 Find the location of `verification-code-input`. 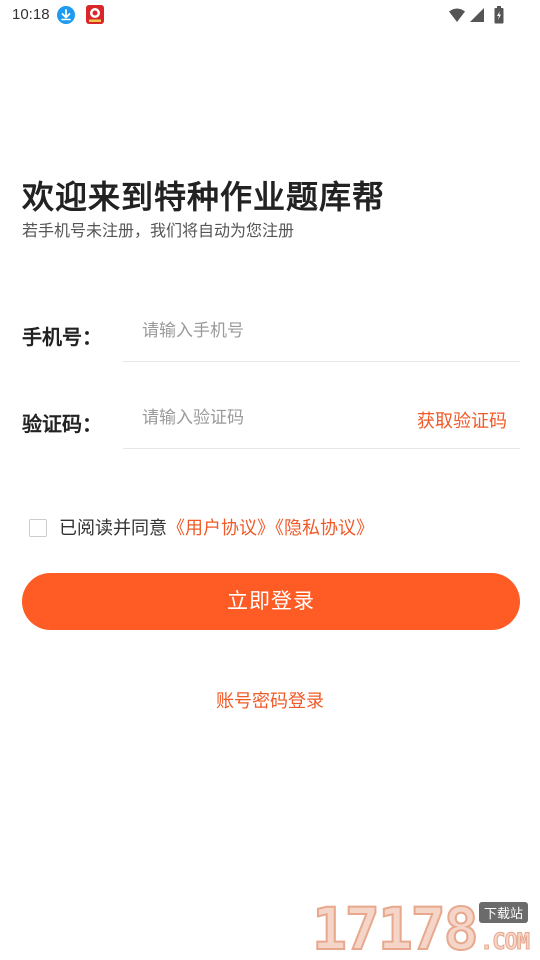

verification-code-input is located at coordinates (266, 418).